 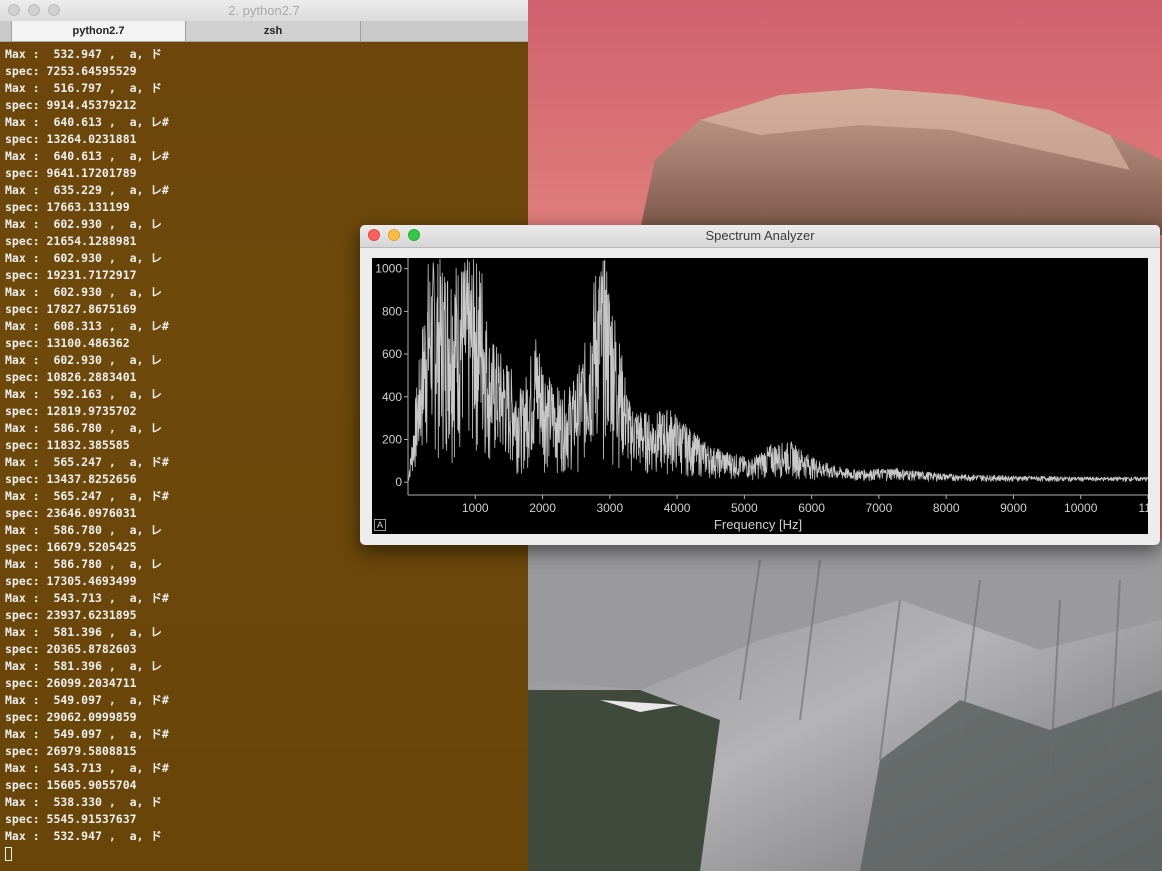 I want to click on x-tick-label: 5000, so click(x=744, y=508).